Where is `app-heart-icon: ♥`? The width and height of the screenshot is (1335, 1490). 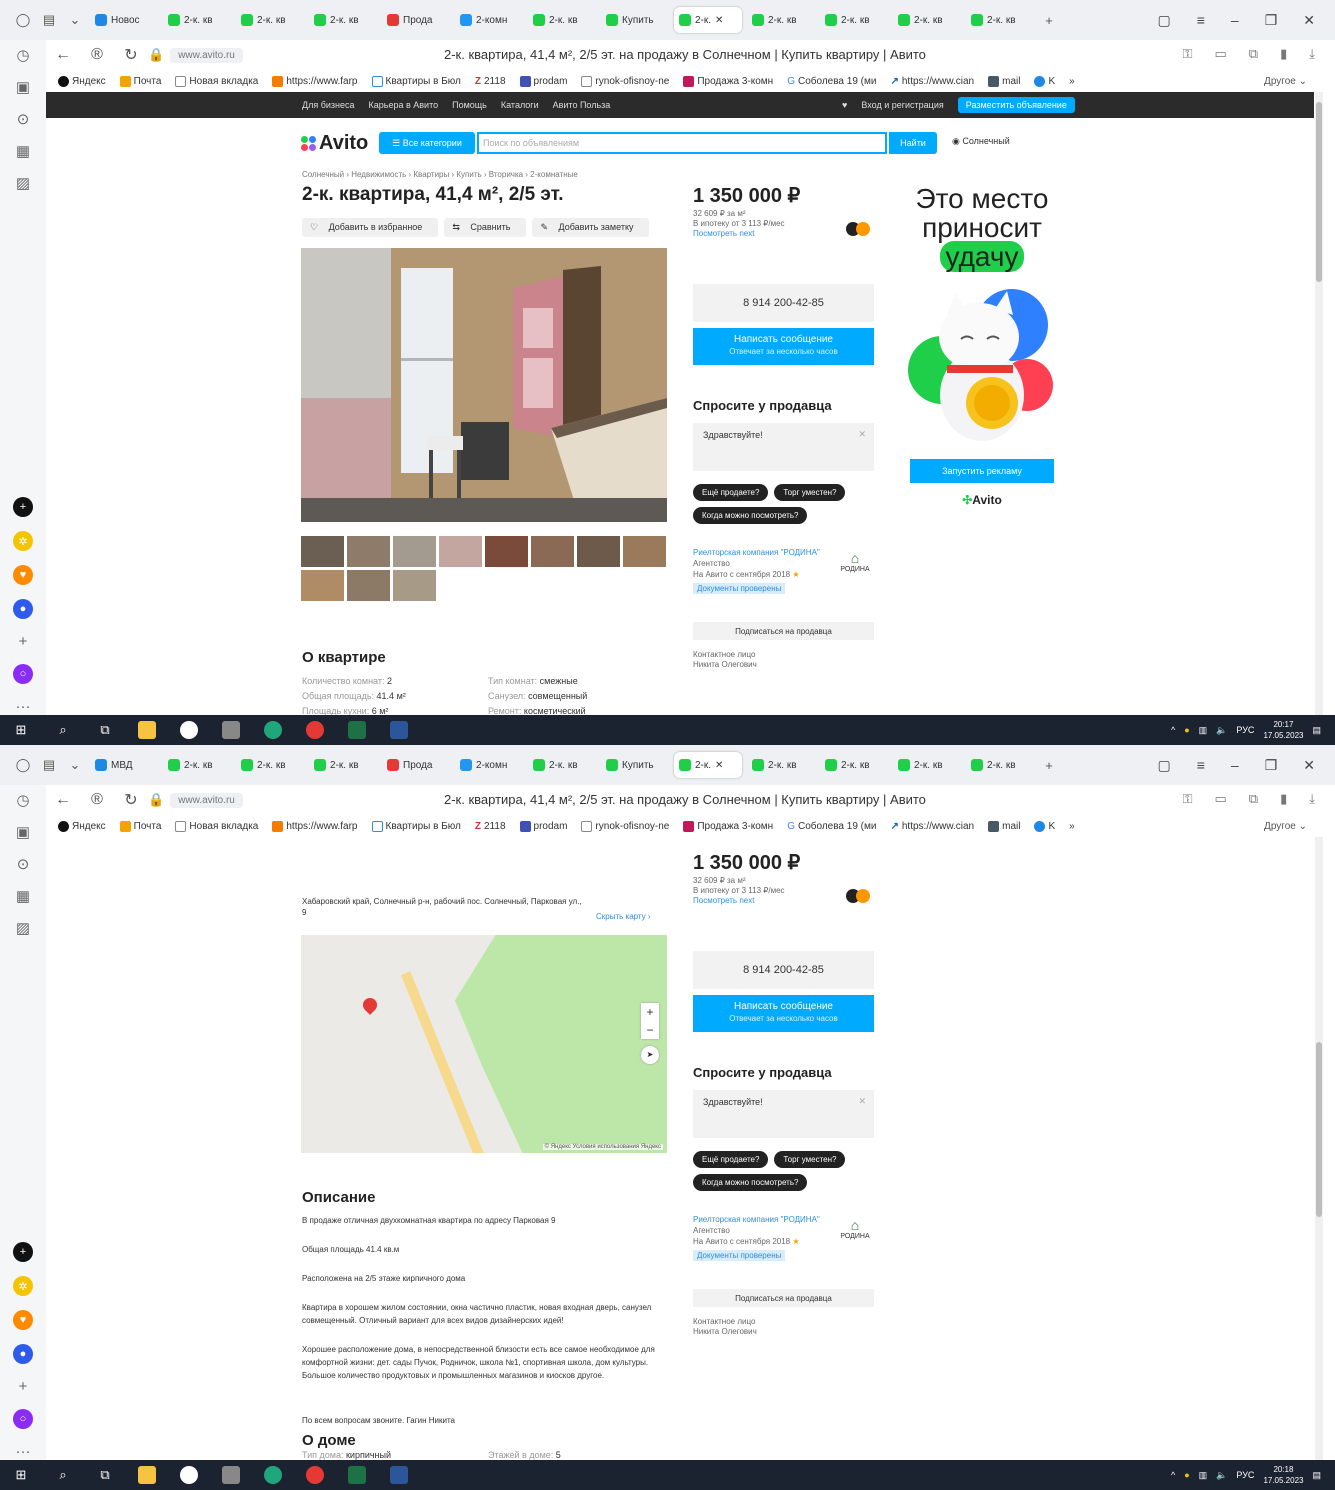 app-heart-icon: ♥ is located at coordinates (23, 575).